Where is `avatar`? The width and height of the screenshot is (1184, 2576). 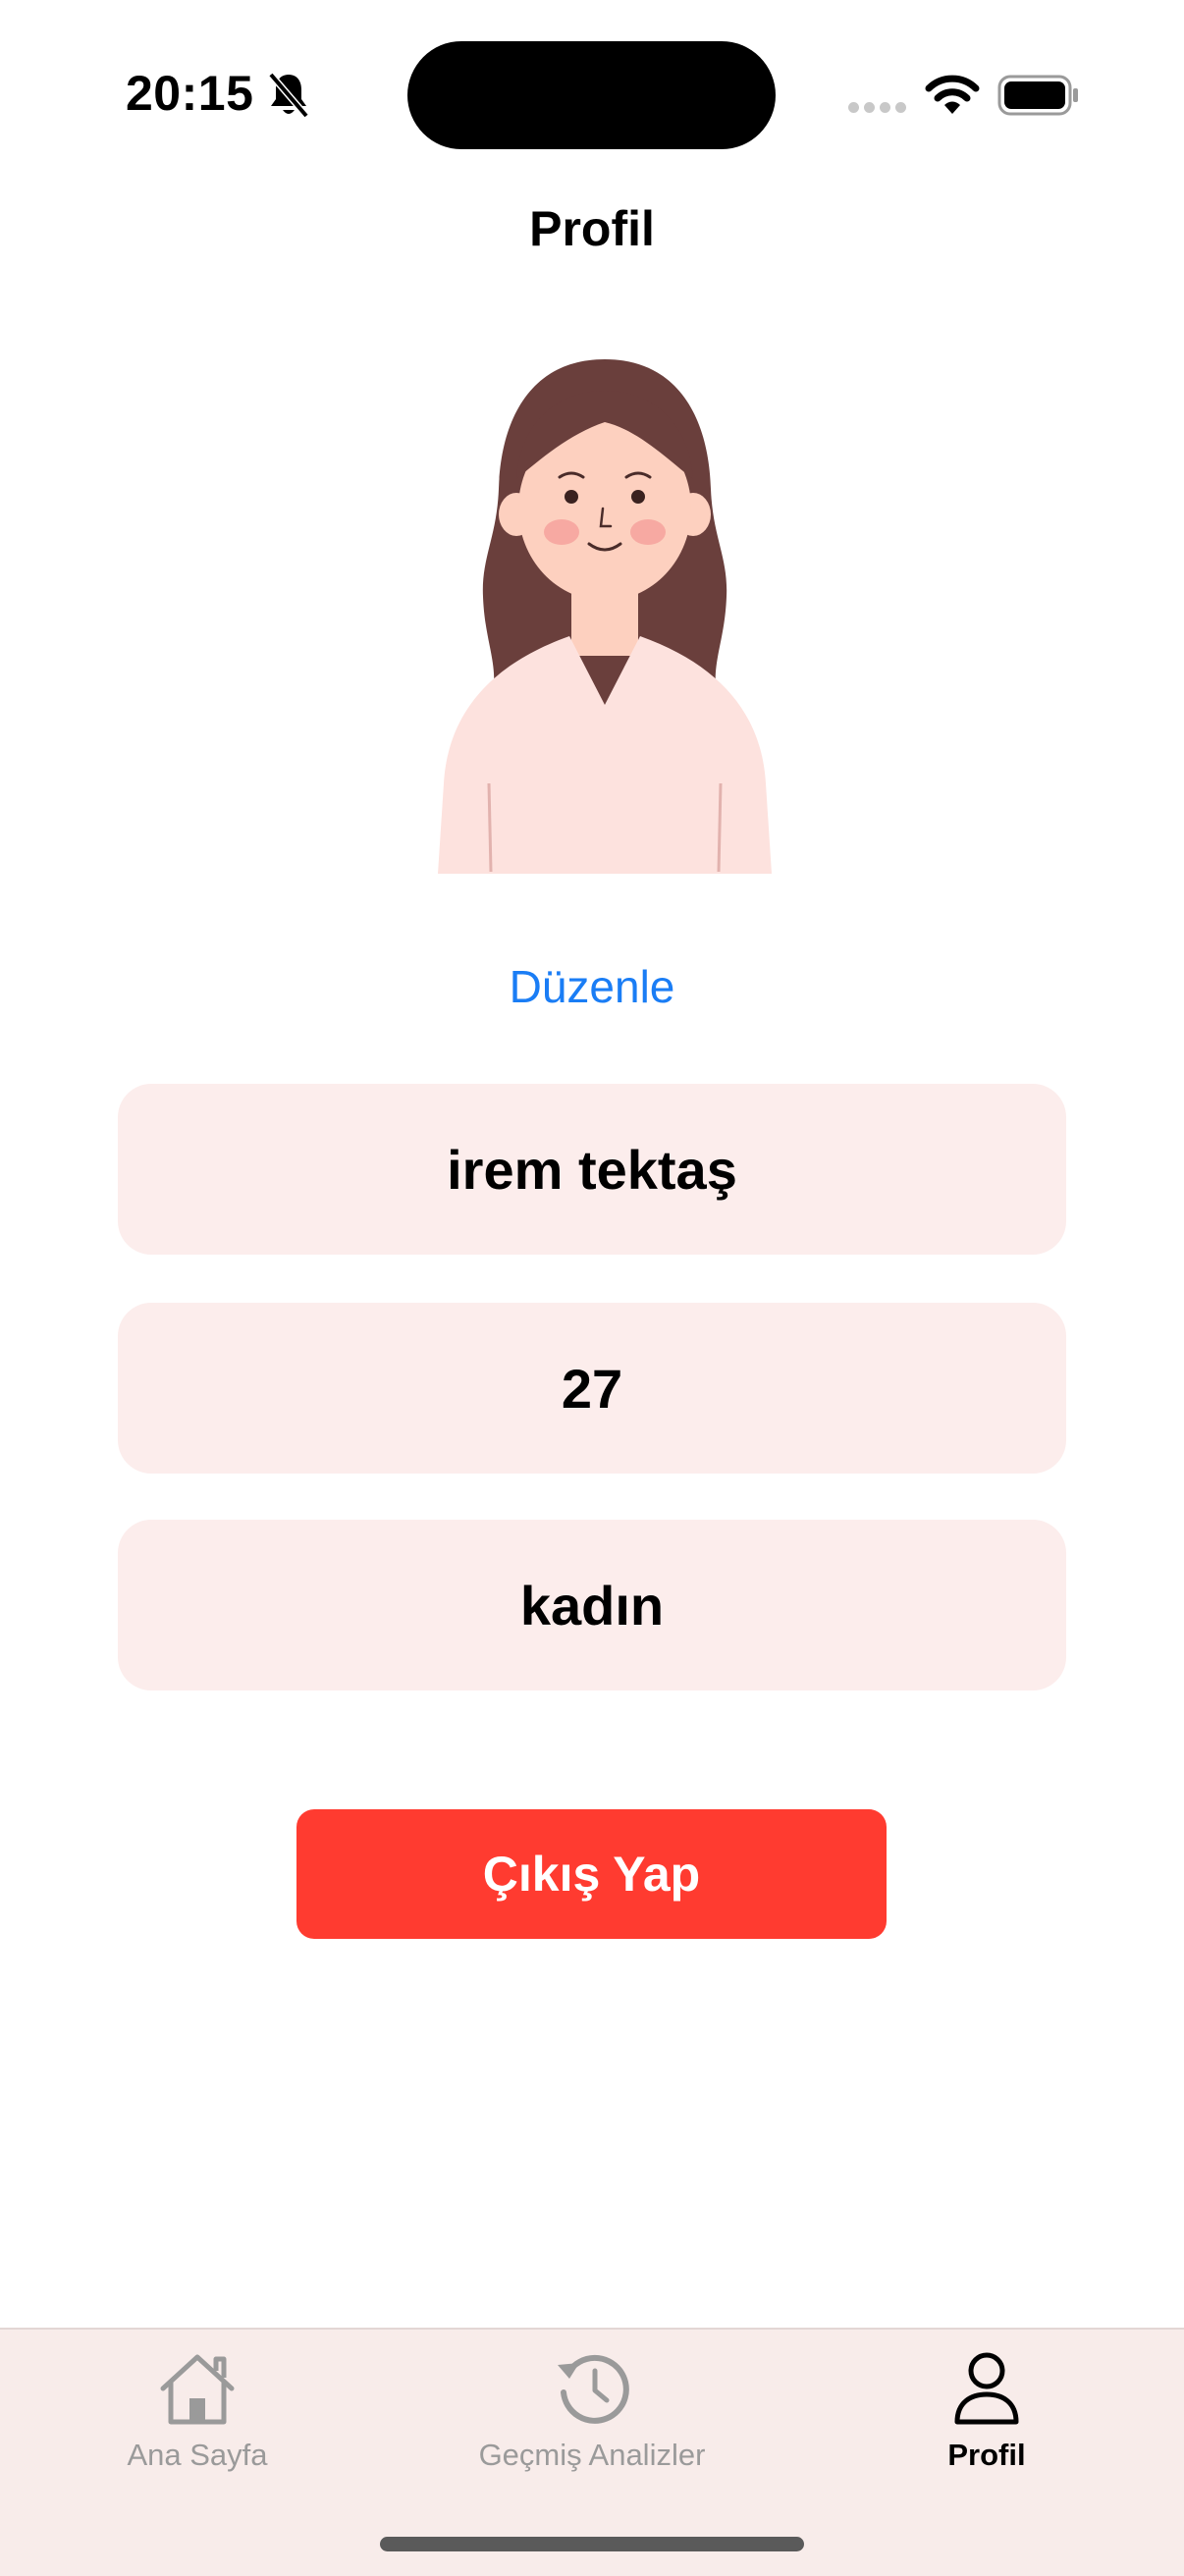
avatar is located at coordinates (605, 616).